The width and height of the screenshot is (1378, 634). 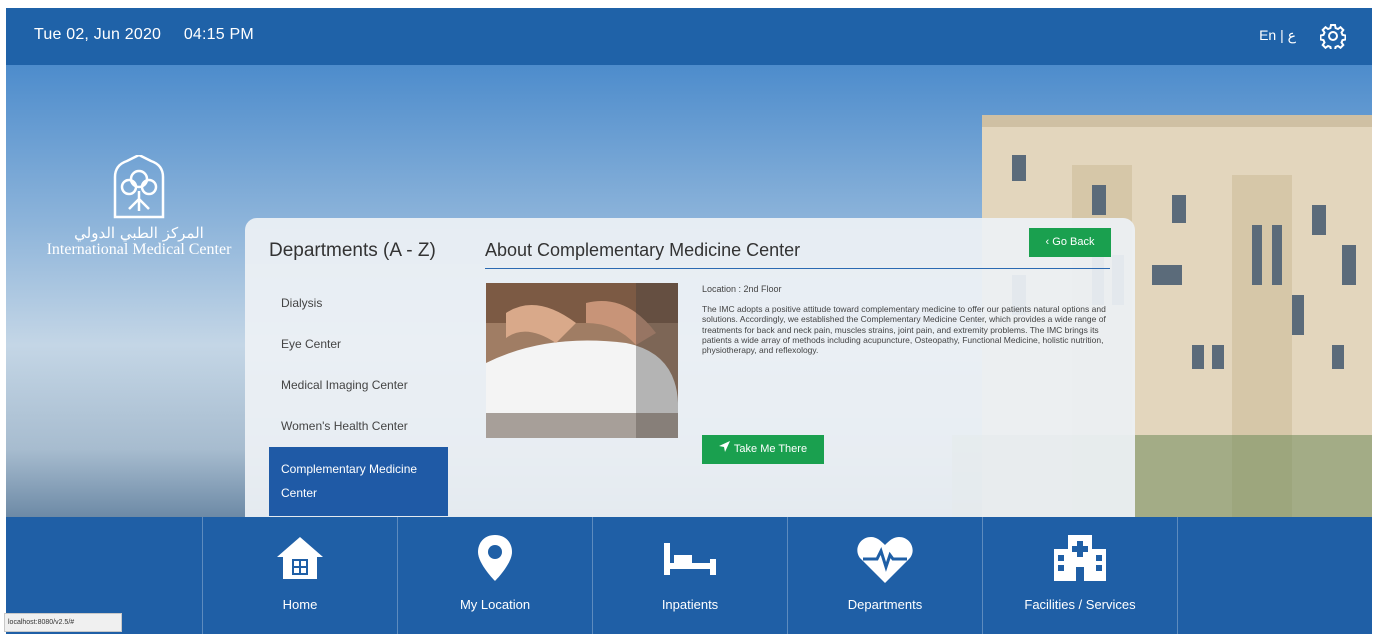 What do you see at coordinates (1333, 37) in the screenshot?
I see `gear-icon` at bounding box center [1333, 37].